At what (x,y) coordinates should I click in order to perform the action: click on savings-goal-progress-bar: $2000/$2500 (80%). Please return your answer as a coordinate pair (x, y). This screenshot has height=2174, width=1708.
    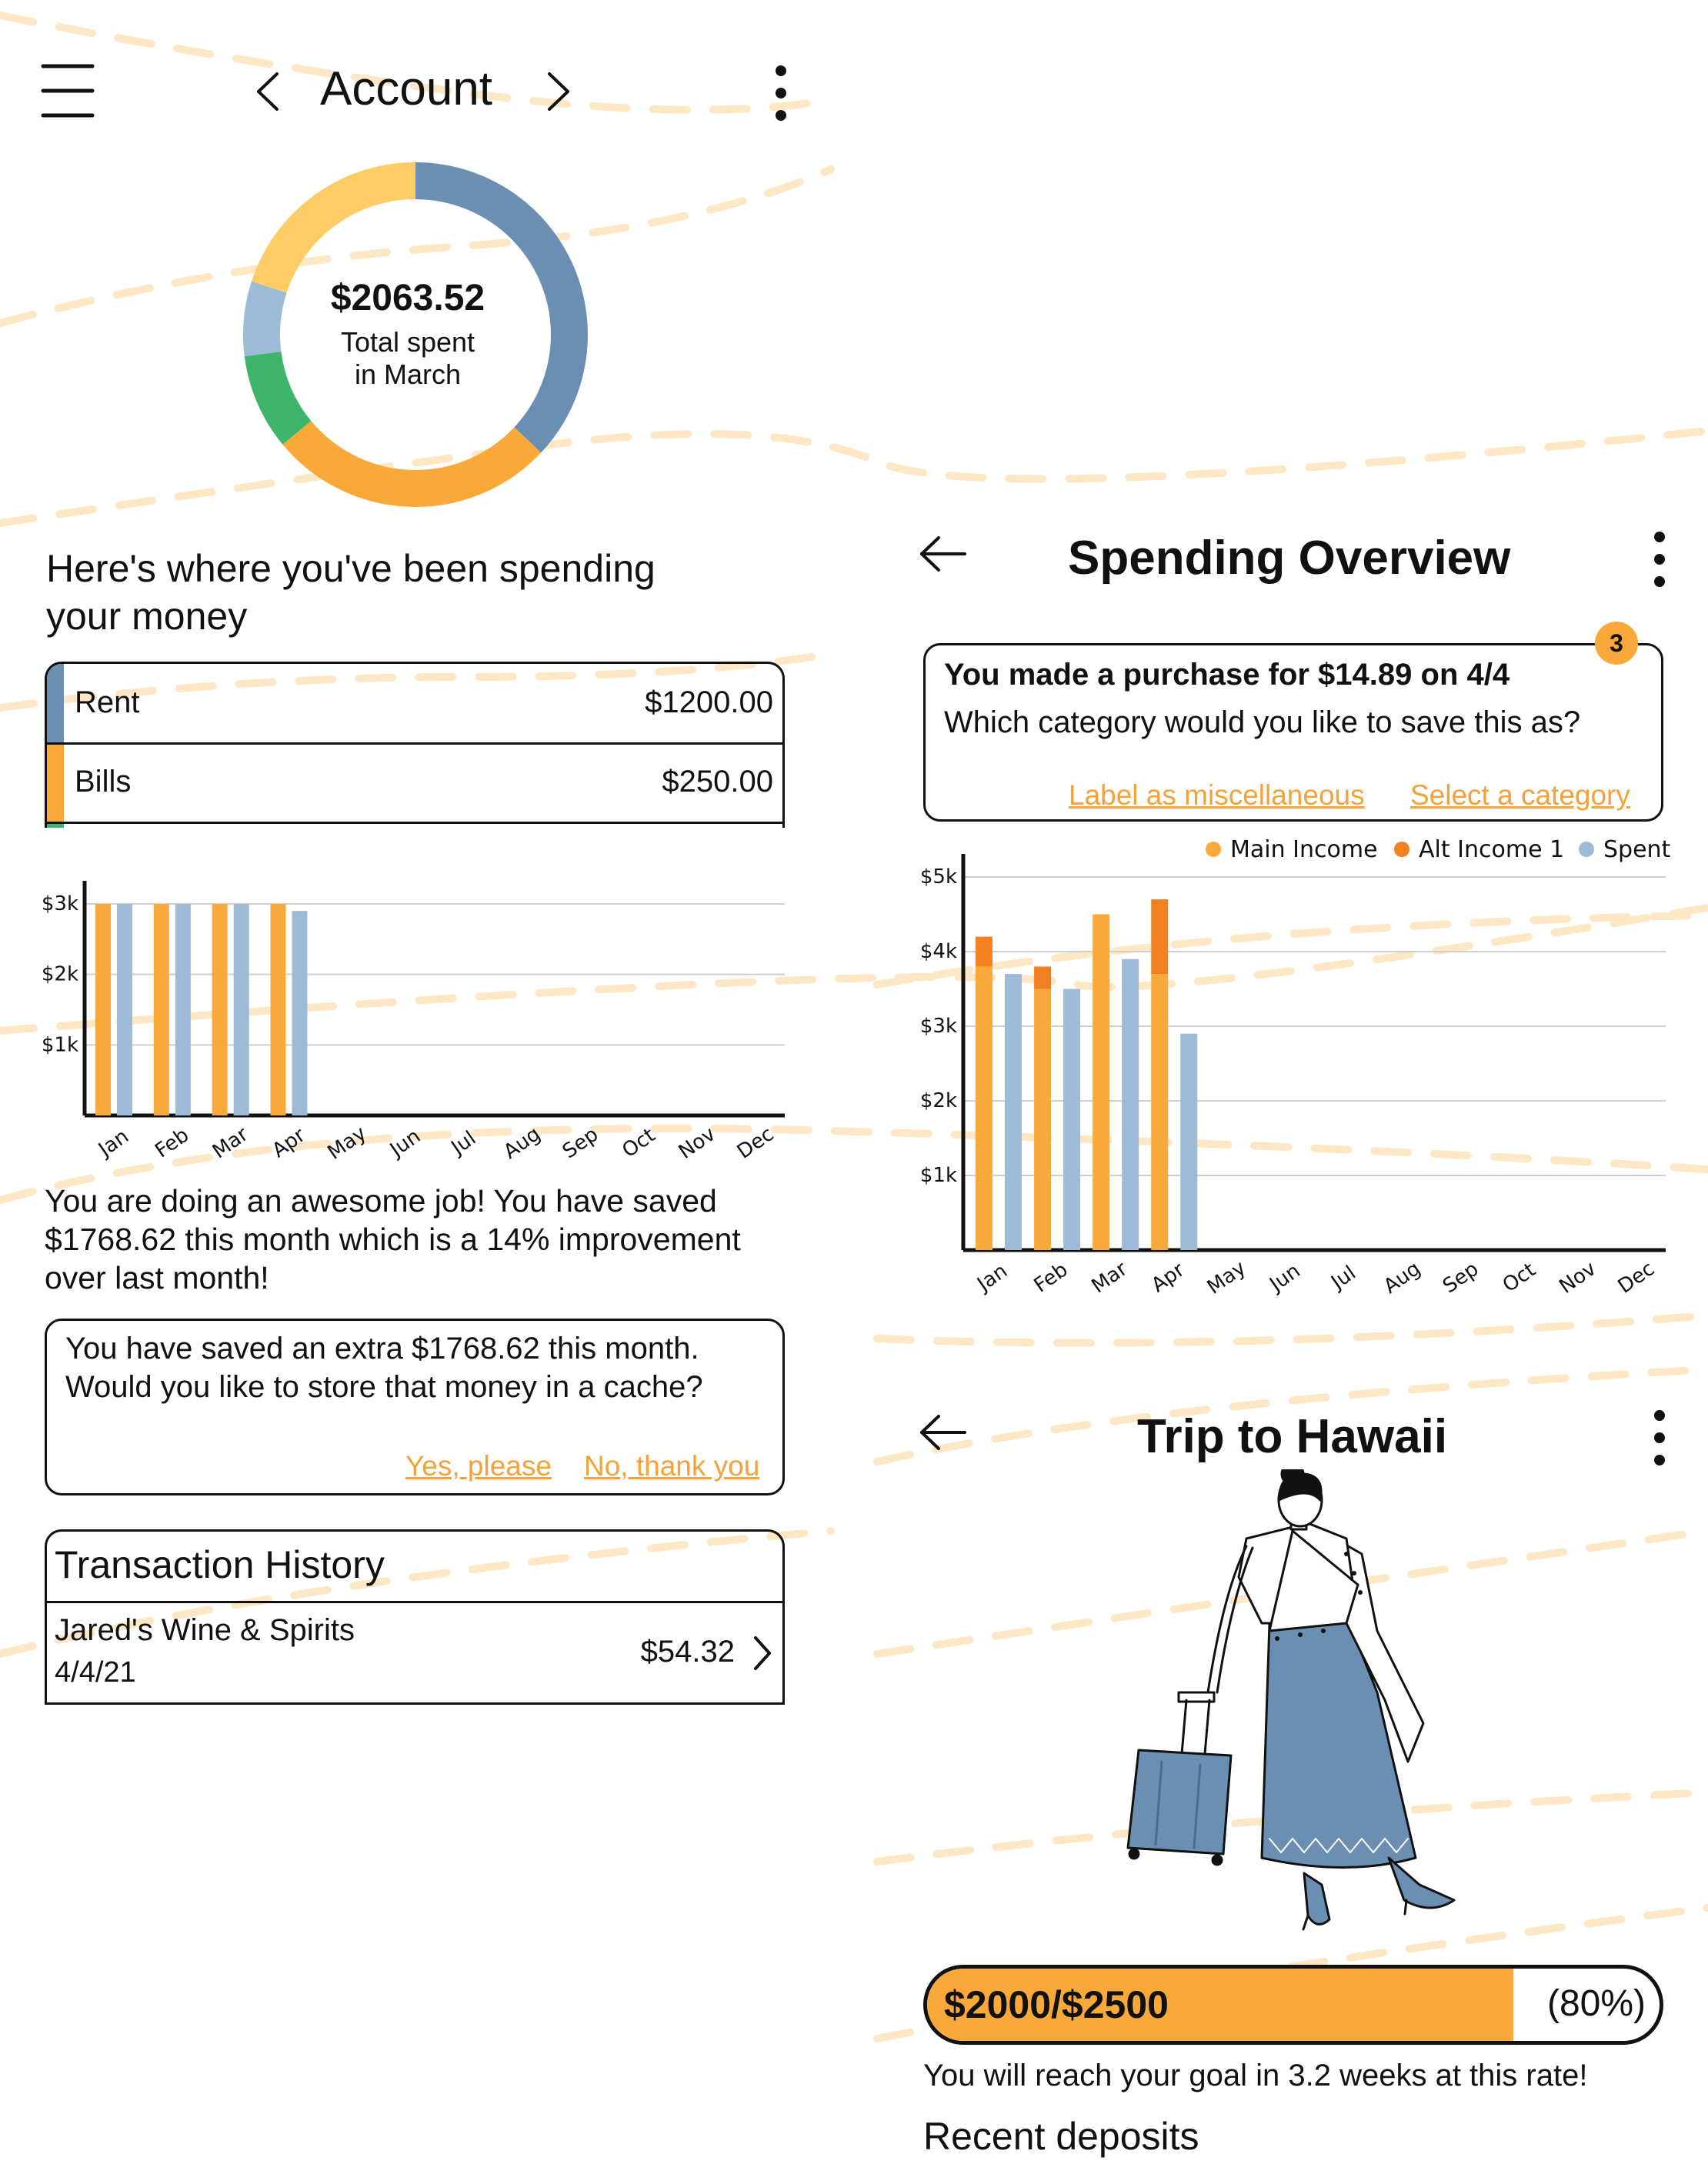
    Looking at the image, I should click on (1293, 2005).